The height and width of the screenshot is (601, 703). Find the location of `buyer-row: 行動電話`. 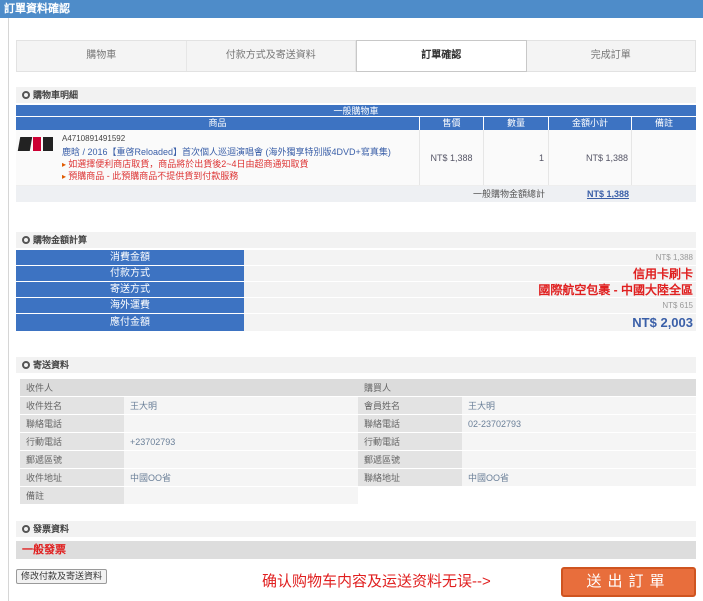

buyer-row: 行動電話 is located at coordinates (527, 442).